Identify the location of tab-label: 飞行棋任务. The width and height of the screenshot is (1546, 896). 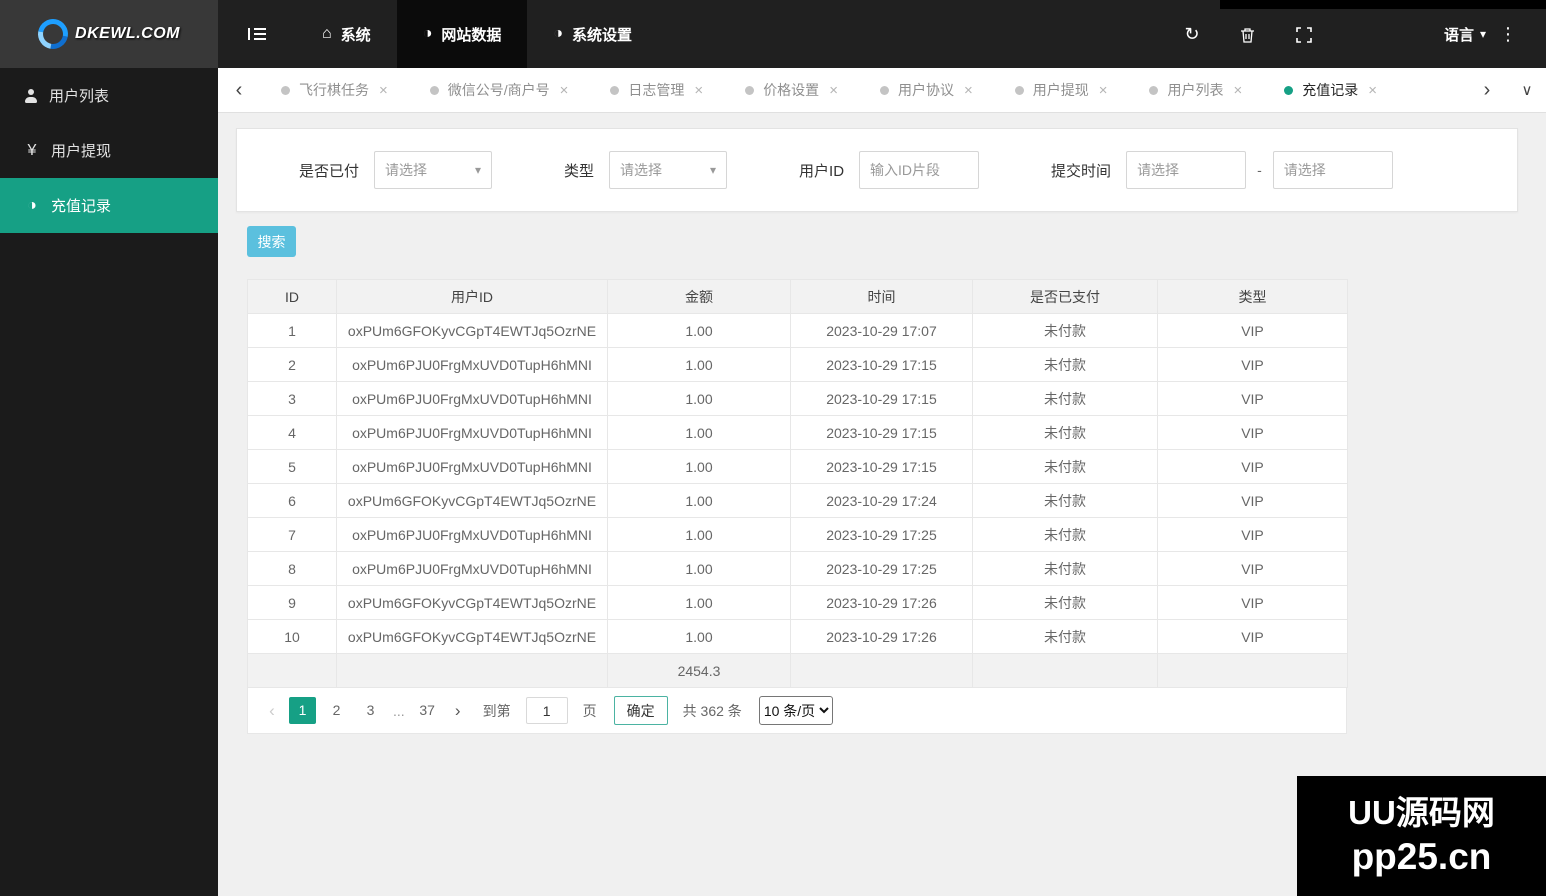
(334, 90).